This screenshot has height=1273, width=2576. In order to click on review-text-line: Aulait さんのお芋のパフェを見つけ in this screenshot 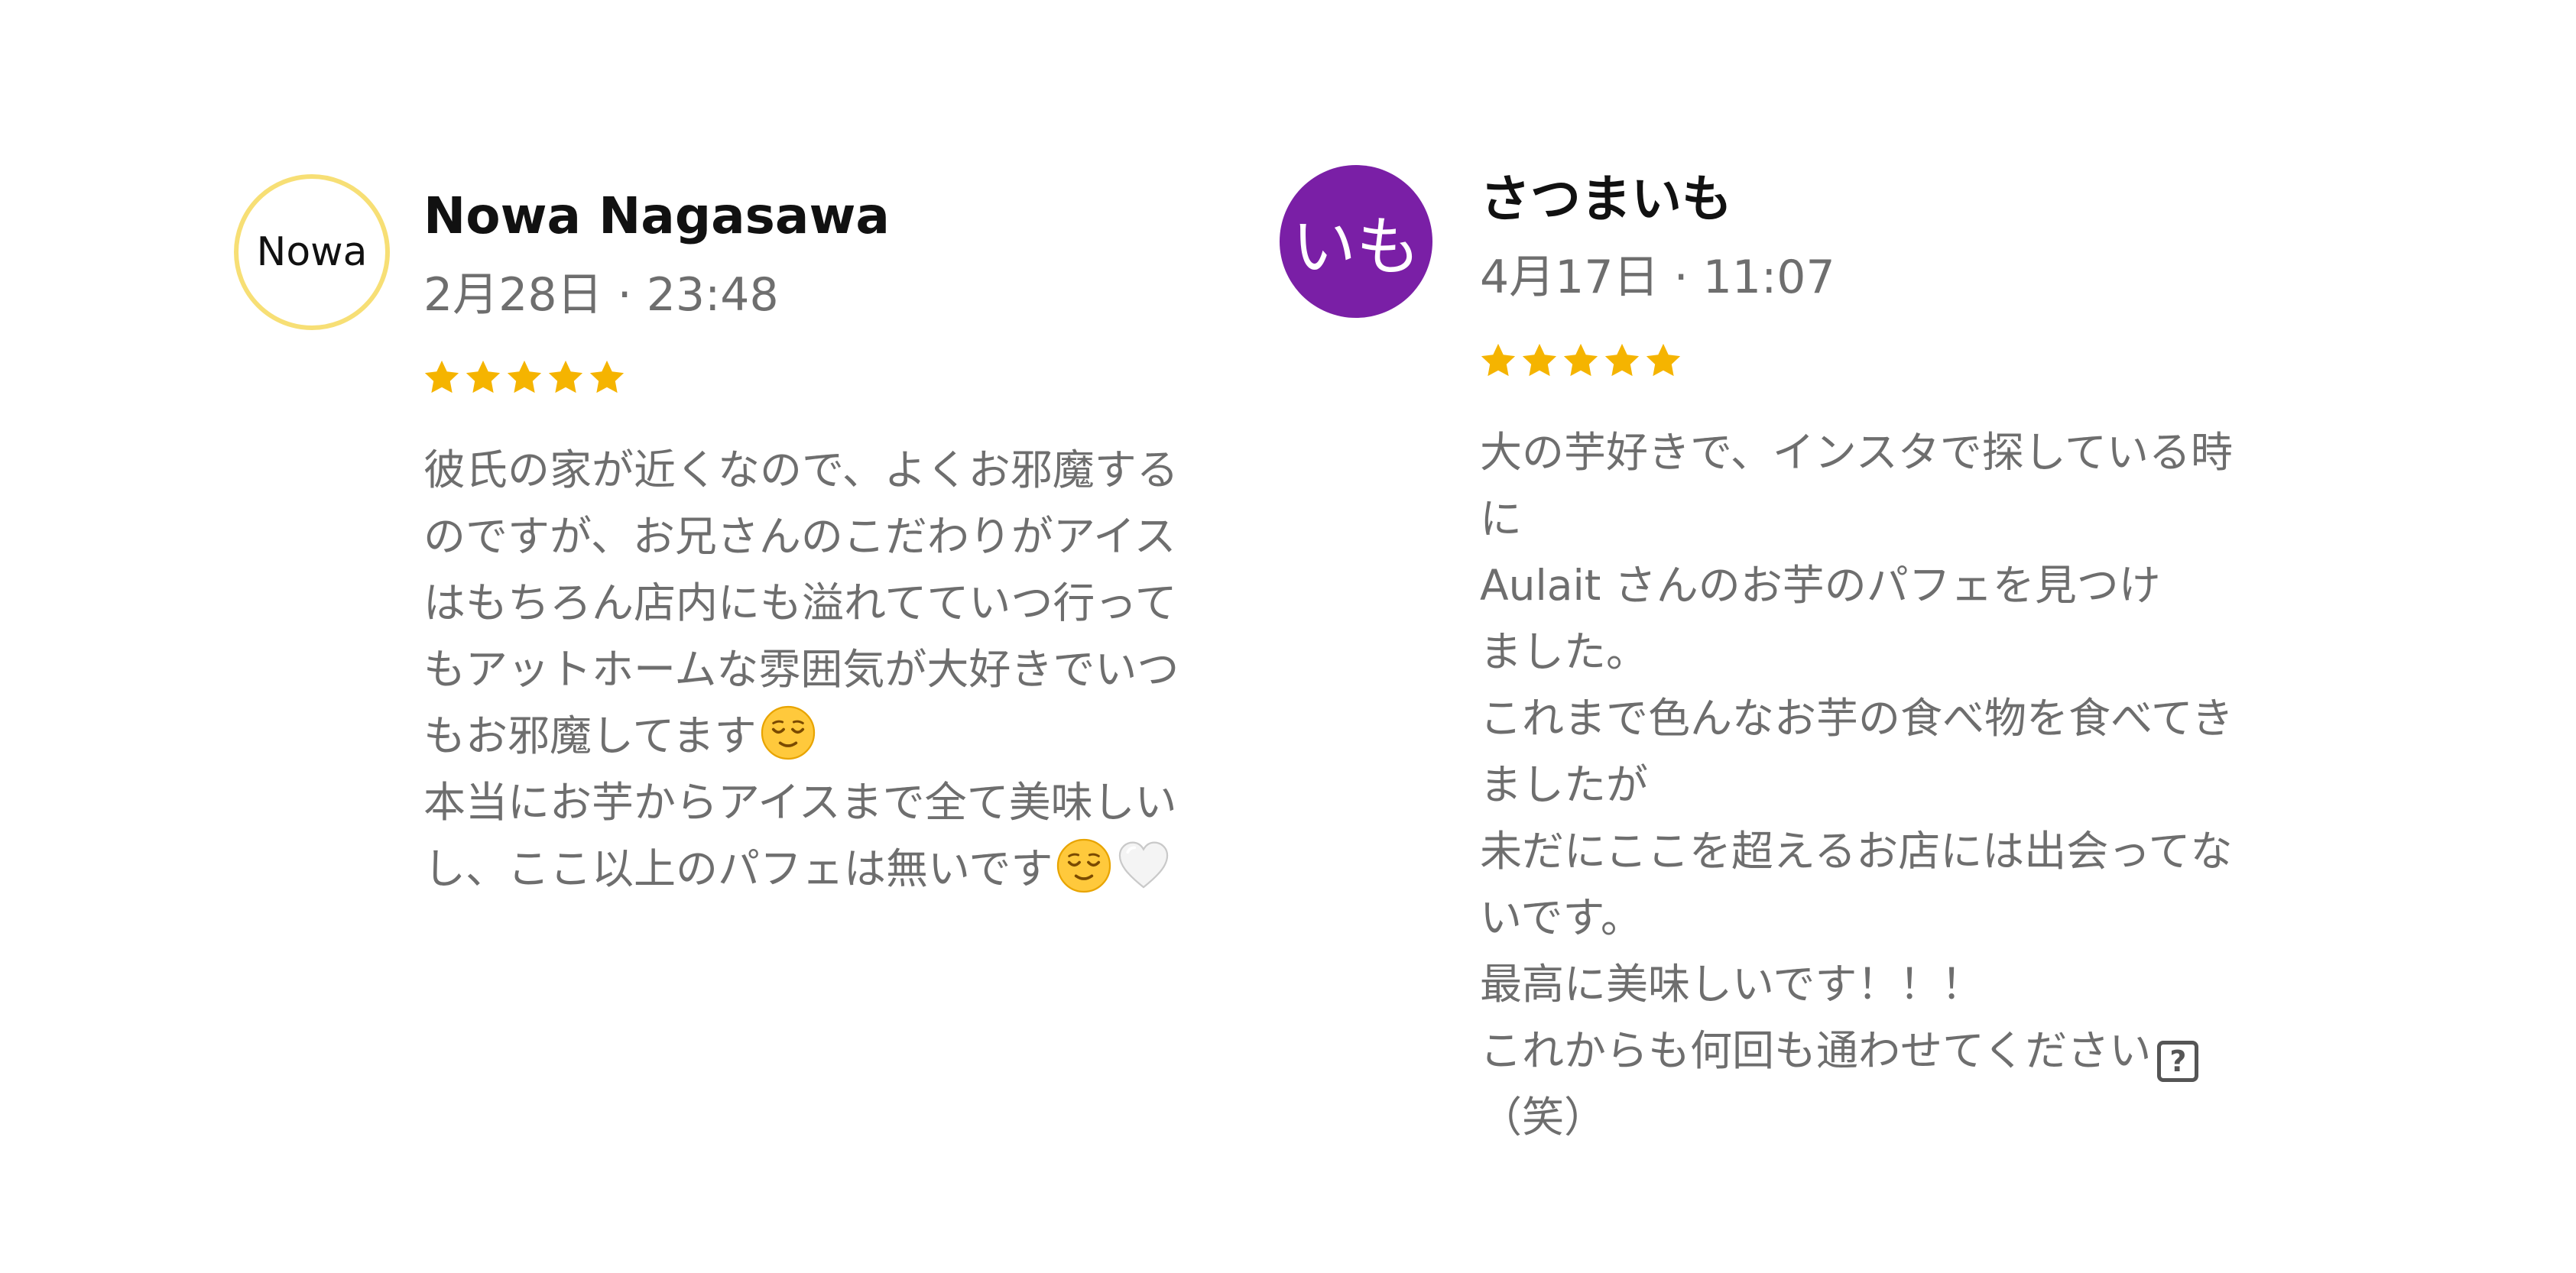, I will do `click(1821, 586)`.